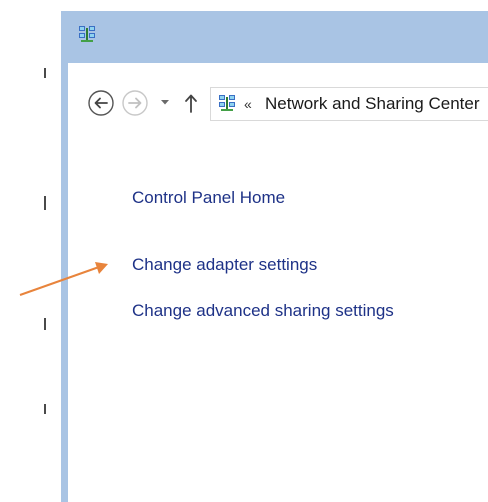  Describe the element at coordinates (224, 264) in the screenshot. I see `change-adapter-settings-link: Change adapter settings` at that location.